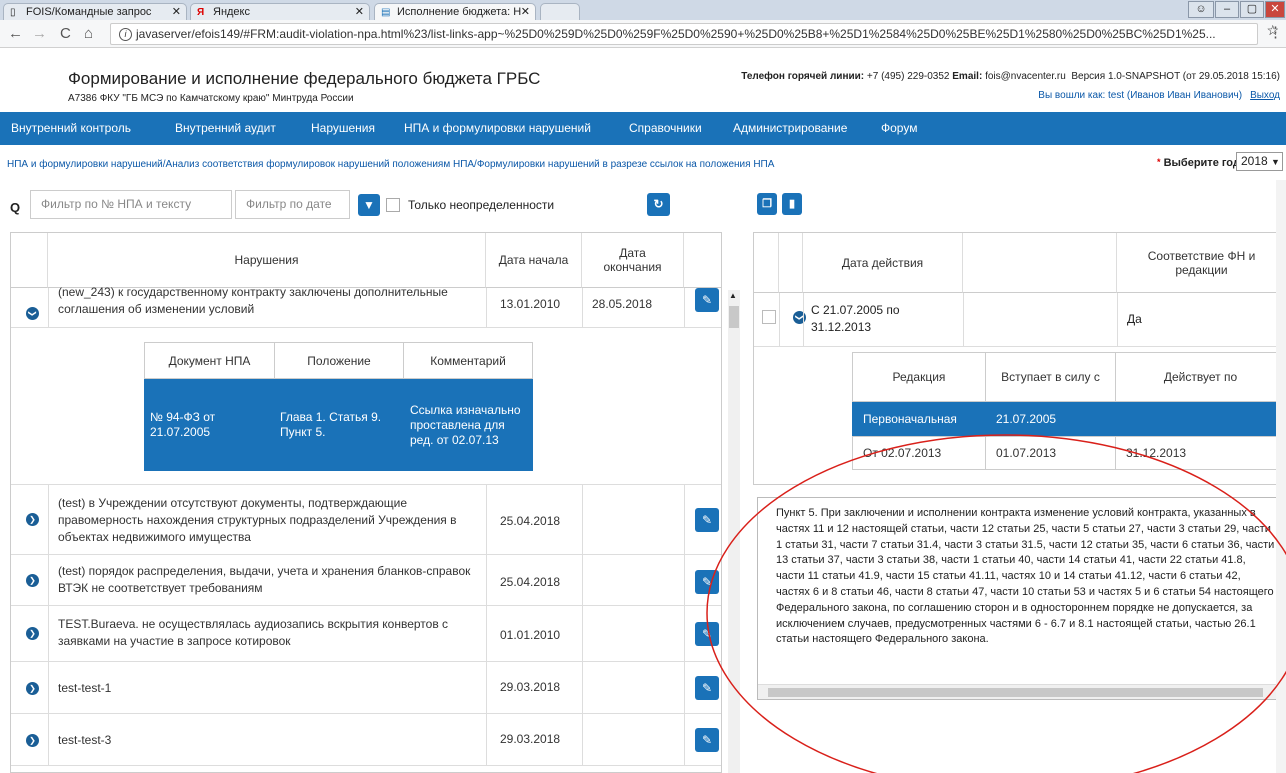  I want to click on scroll-up-icon: ▲, so click(733, 295).